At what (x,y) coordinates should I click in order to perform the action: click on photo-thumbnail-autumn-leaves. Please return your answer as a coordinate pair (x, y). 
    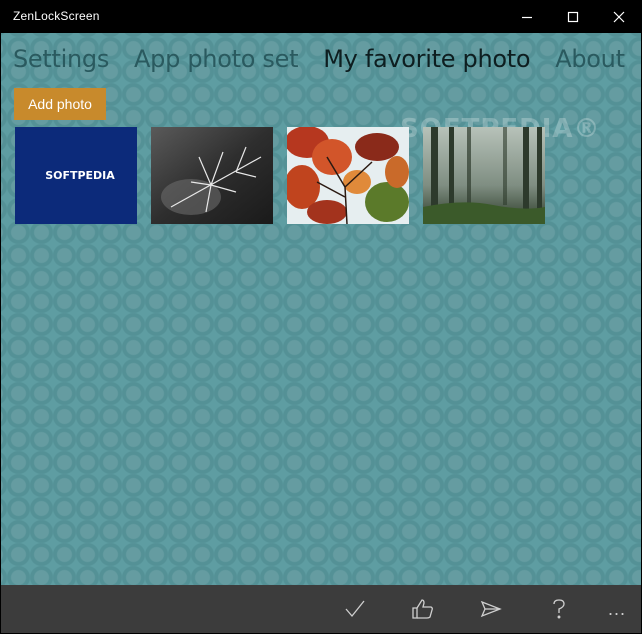
    Looking at the image, I should click on (348, 175).